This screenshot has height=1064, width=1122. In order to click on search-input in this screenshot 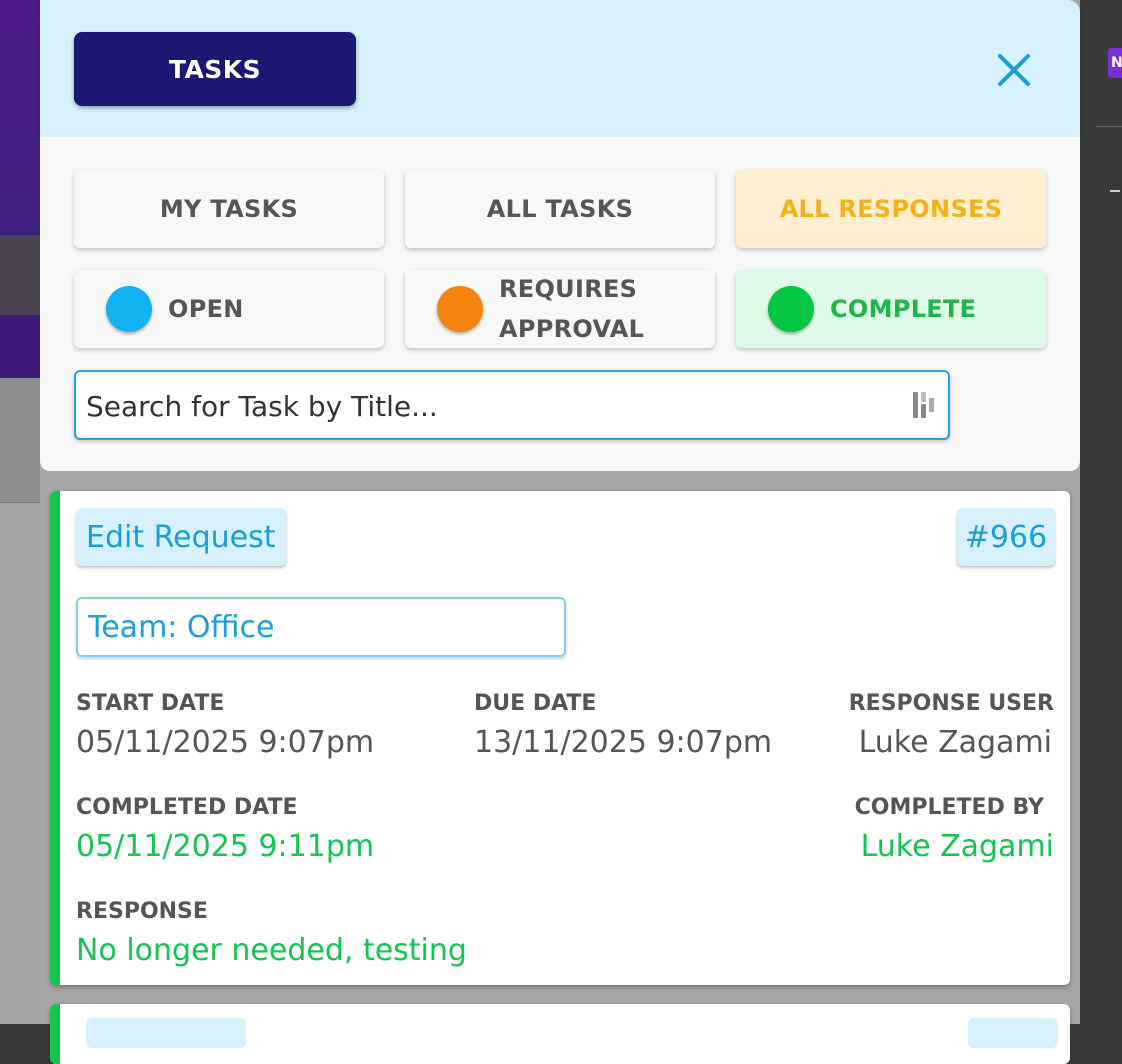, I will do `click(492, 406)`.